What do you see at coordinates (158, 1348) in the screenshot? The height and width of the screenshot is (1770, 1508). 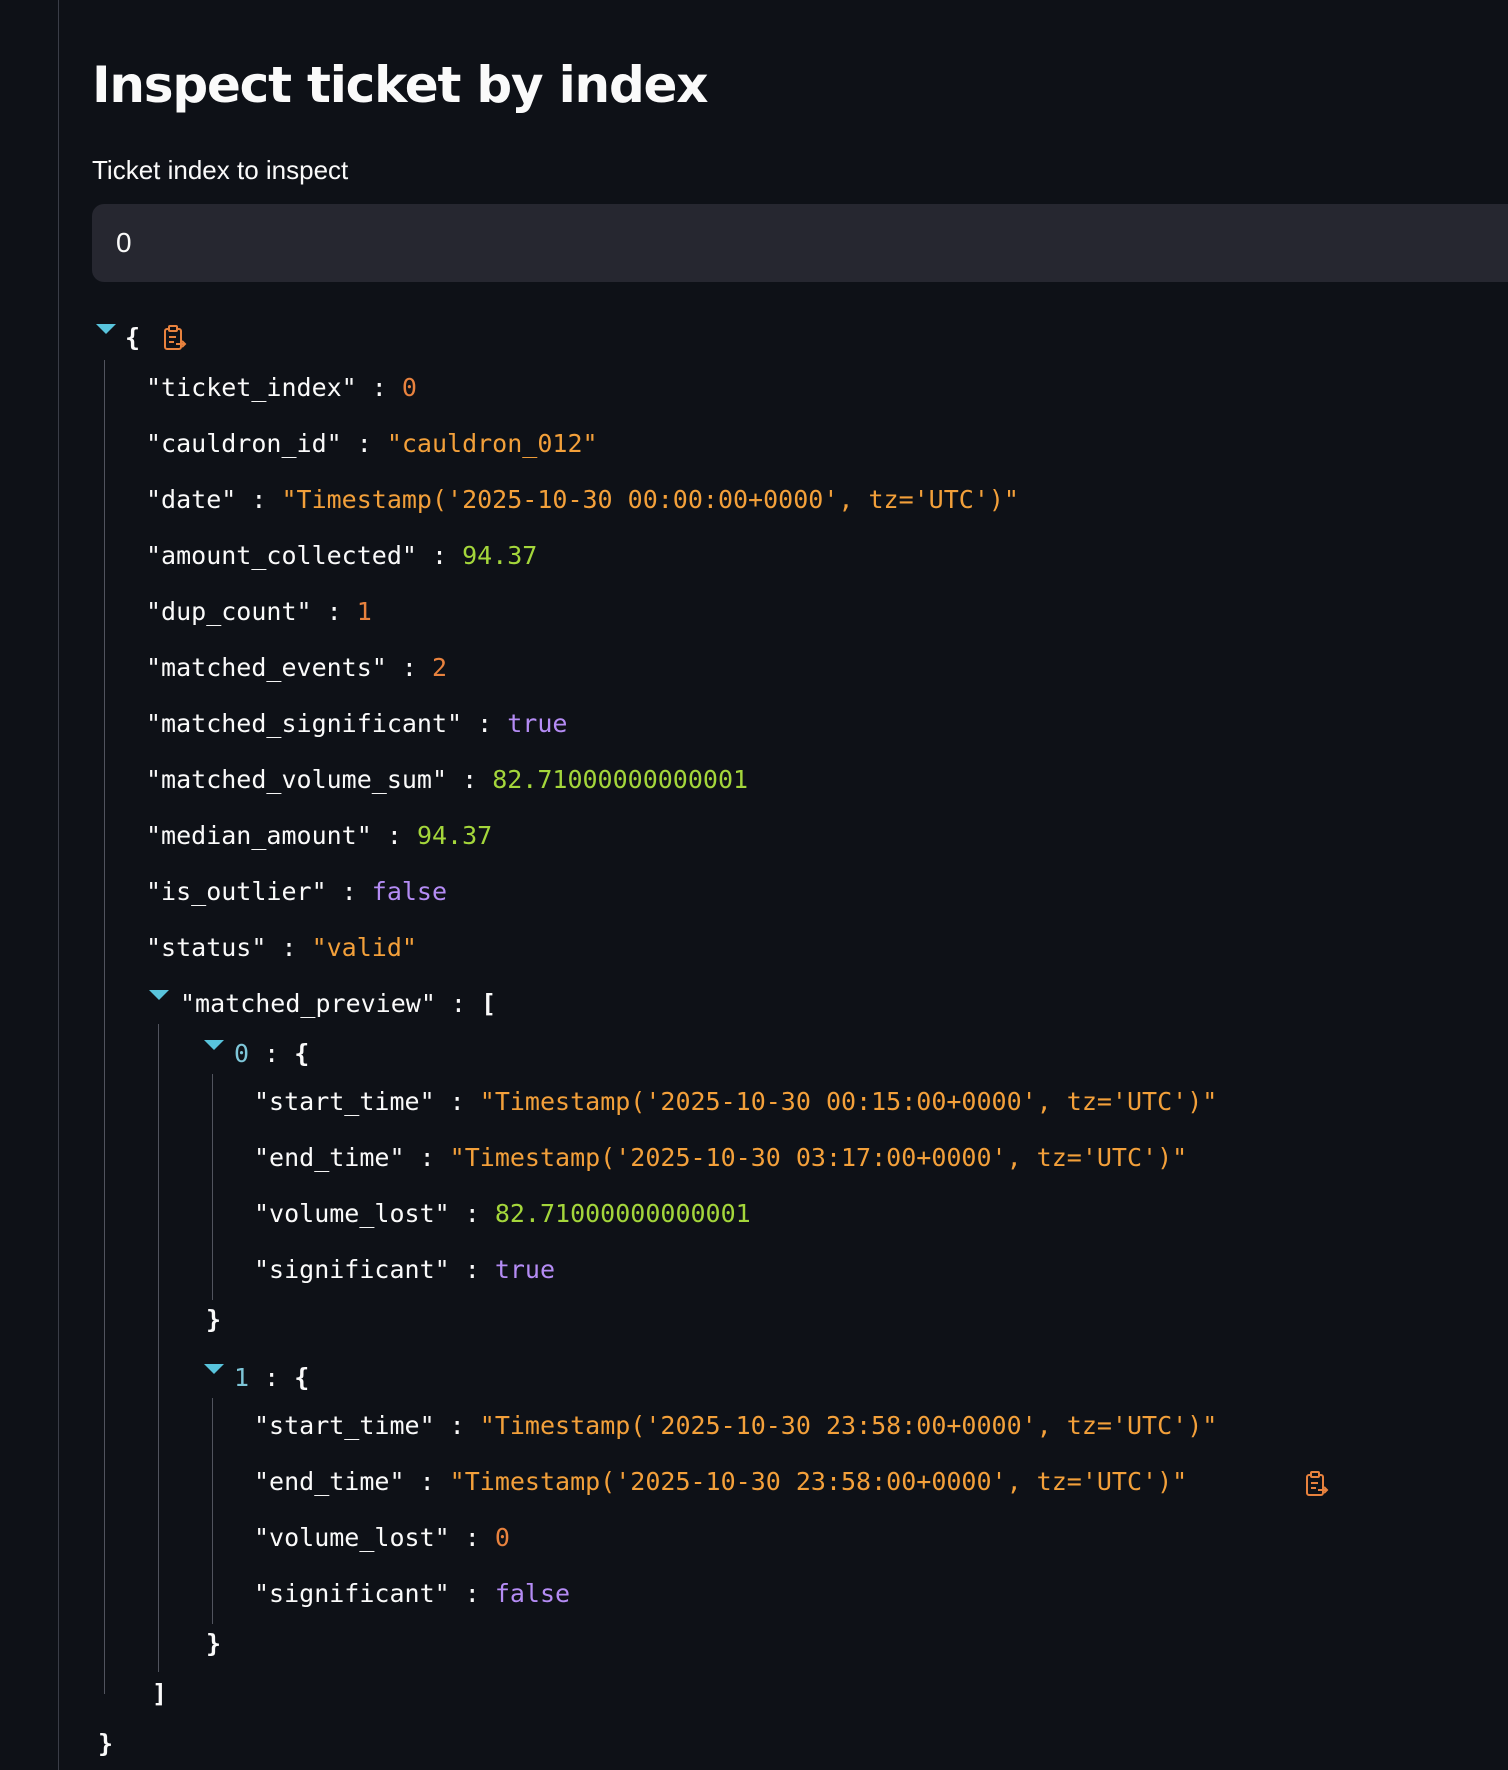 I see `matched-preview-indent-guide` at bounding box center [158, 1348].